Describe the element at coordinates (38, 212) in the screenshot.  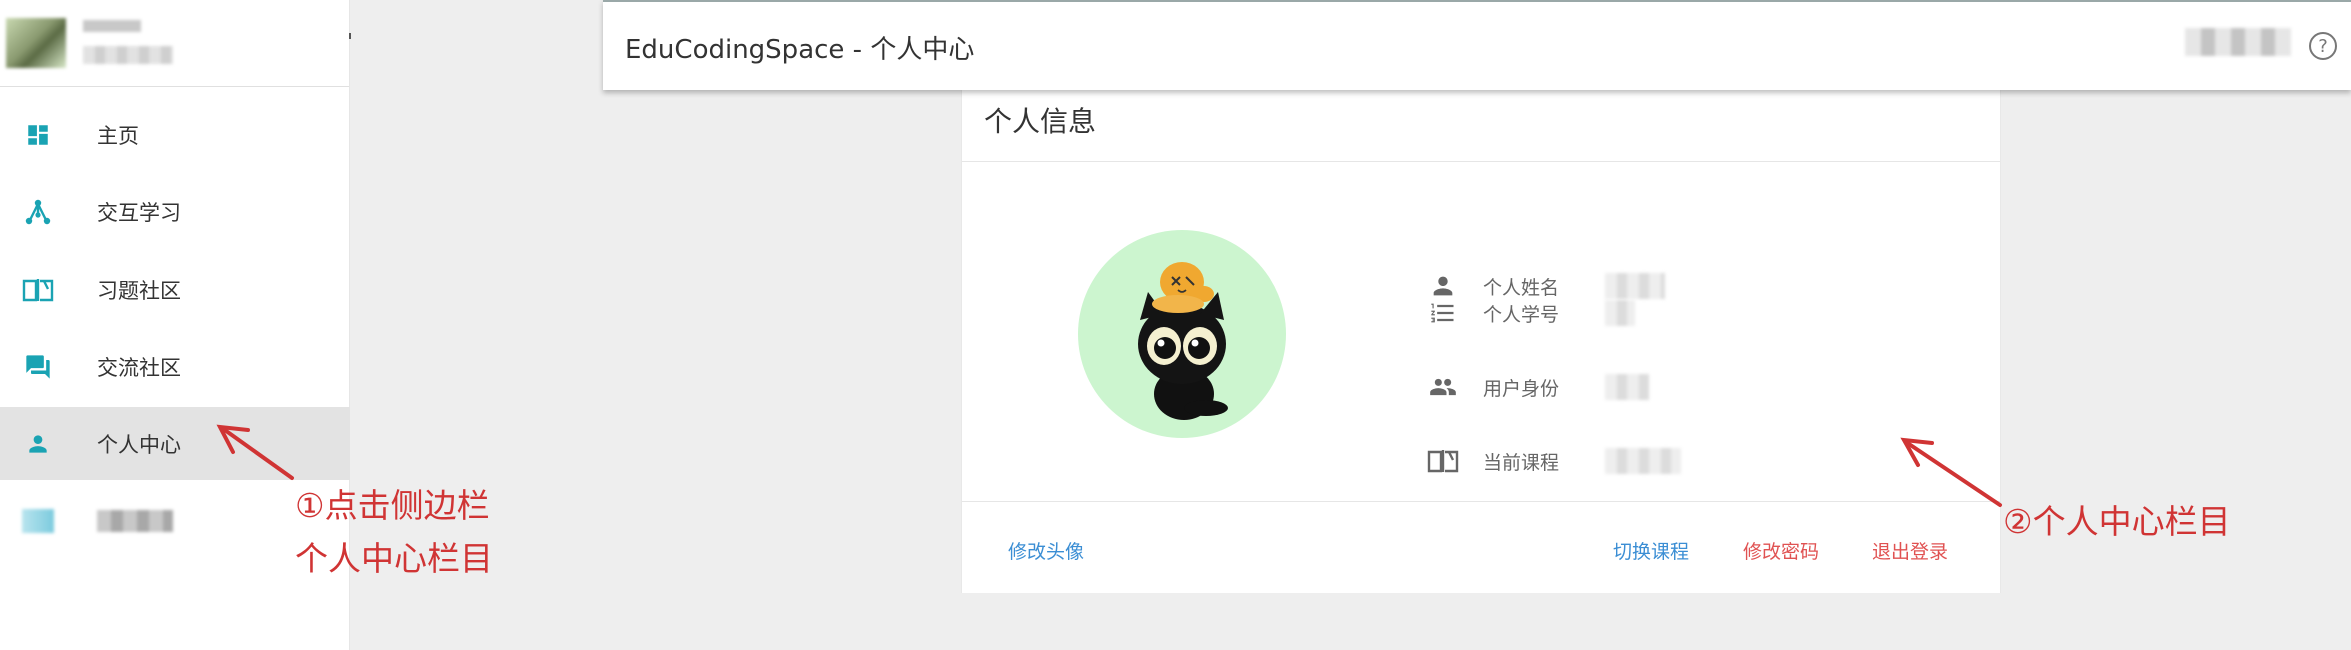
I see `share-graph-icon` at that location.